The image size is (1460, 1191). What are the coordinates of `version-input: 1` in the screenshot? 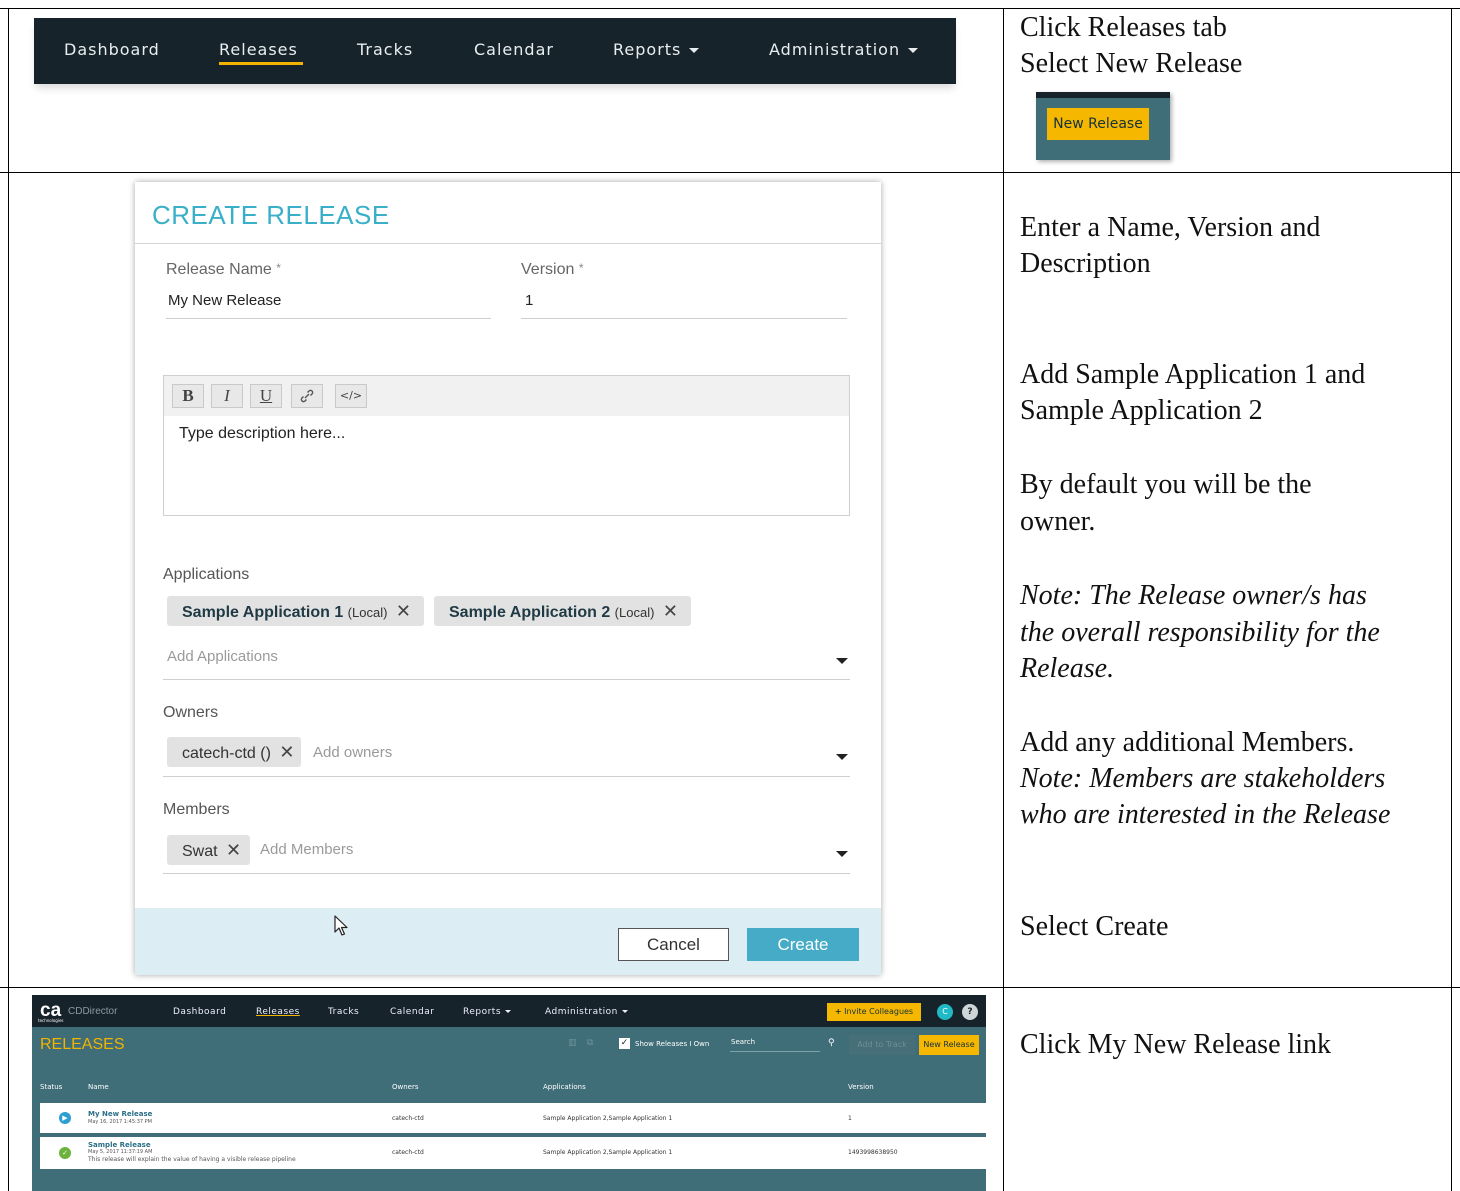 It's located at (529, 300).